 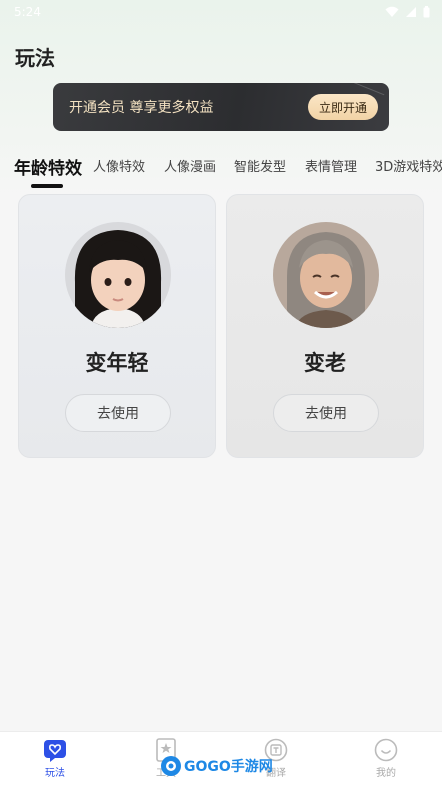 I want to click on nav-item-play: 玩法, so click(x=55, y=758).